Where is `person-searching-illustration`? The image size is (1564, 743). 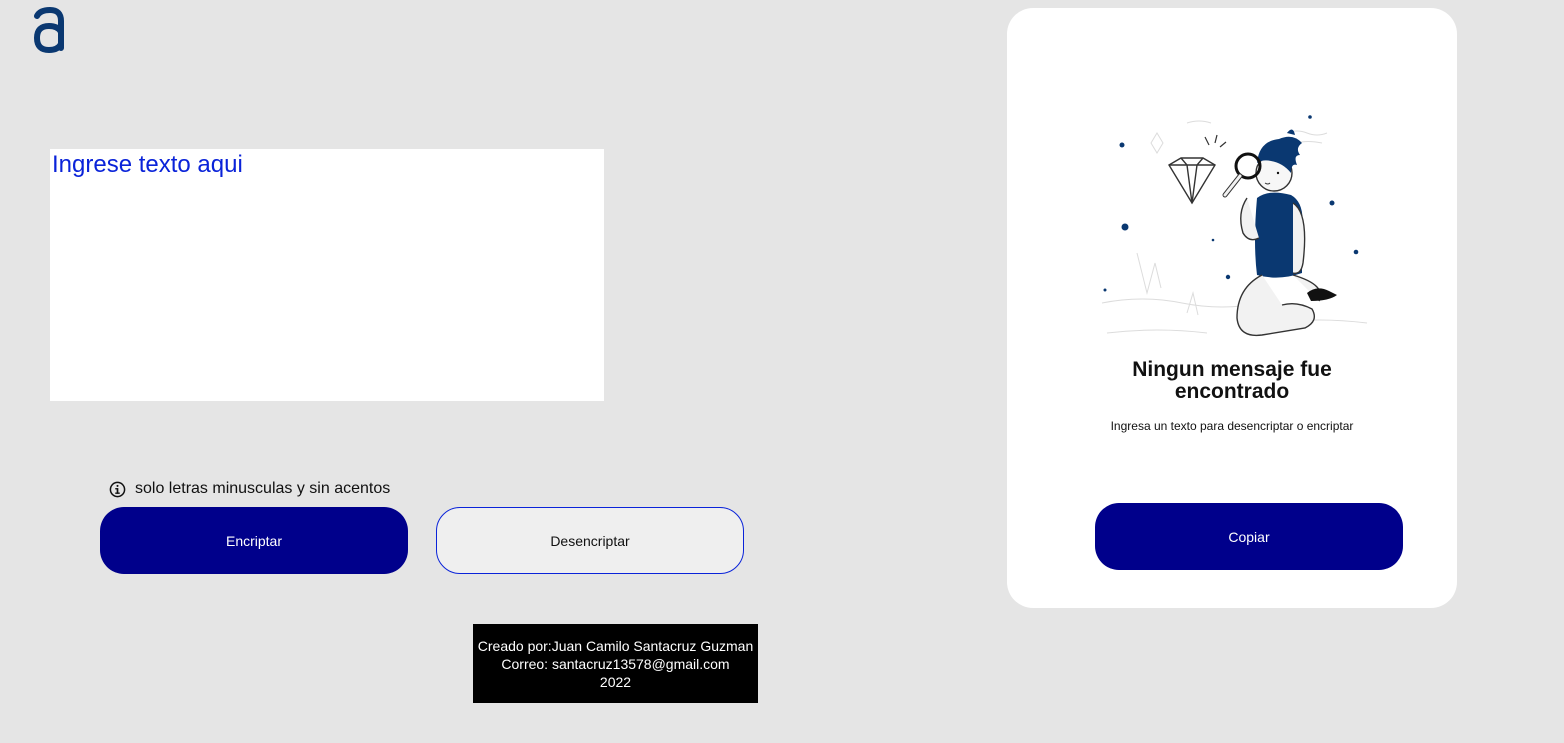
person-searching-illustration is located at coordinates (1234, 226).